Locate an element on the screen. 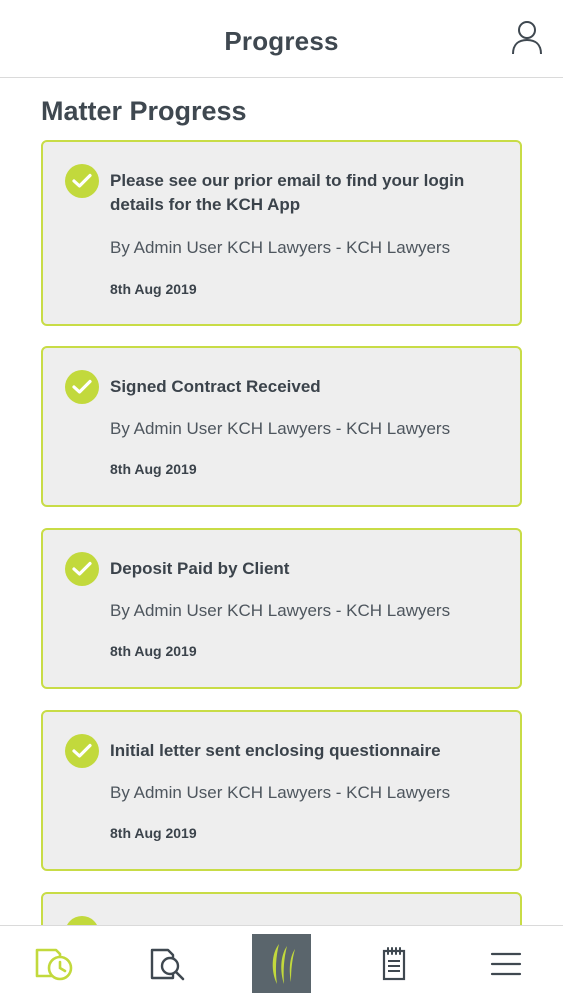  nav-progress-button is located at coordinates (55, 963).